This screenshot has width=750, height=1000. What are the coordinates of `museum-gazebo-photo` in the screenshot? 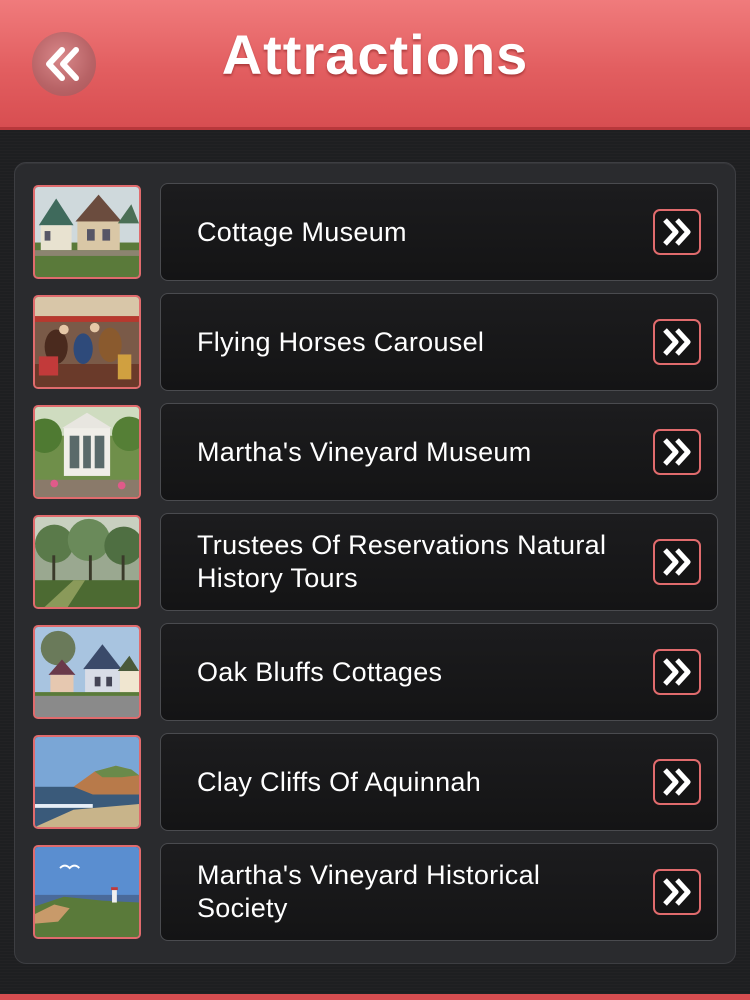 It's located at (87, 452).